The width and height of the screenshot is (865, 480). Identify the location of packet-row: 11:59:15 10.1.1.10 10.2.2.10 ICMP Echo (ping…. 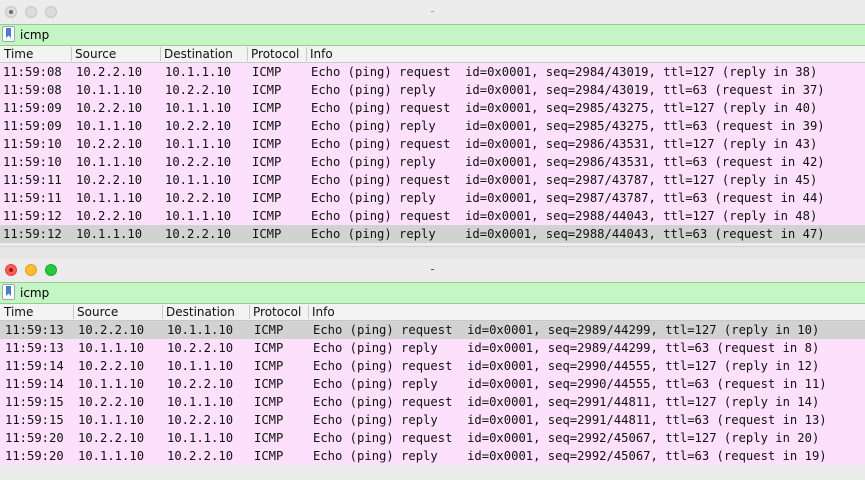
(432, 420).